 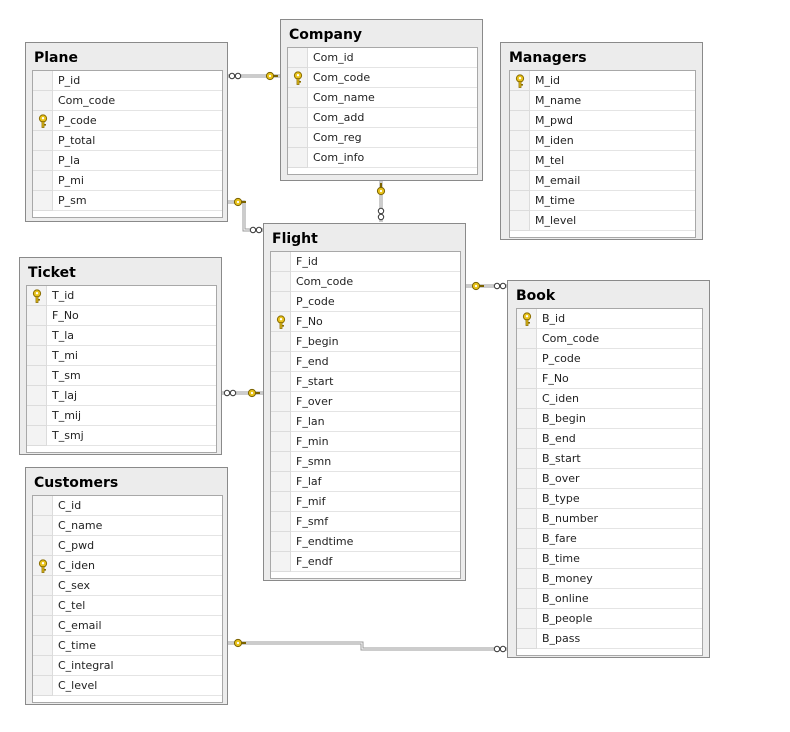 What do you see at coordinates (127, 141) in the screenshot?
I see `column-row: P_total` at bounding box center [127, 141].